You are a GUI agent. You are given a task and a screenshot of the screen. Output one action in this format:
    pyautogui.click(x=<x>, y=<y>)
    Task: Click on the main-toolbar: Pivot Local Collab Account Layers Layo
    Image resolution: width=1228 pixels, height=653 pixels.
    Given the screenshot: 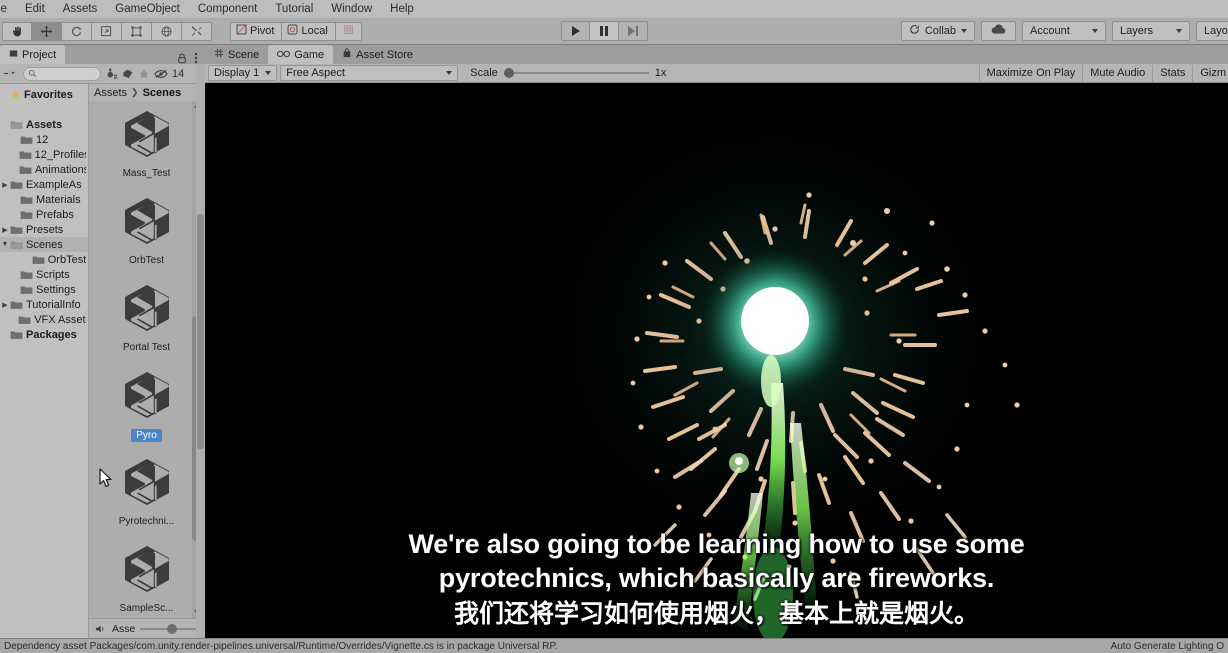 What is the action you would take?
    pyautogui.click(x=614, y=31)
    